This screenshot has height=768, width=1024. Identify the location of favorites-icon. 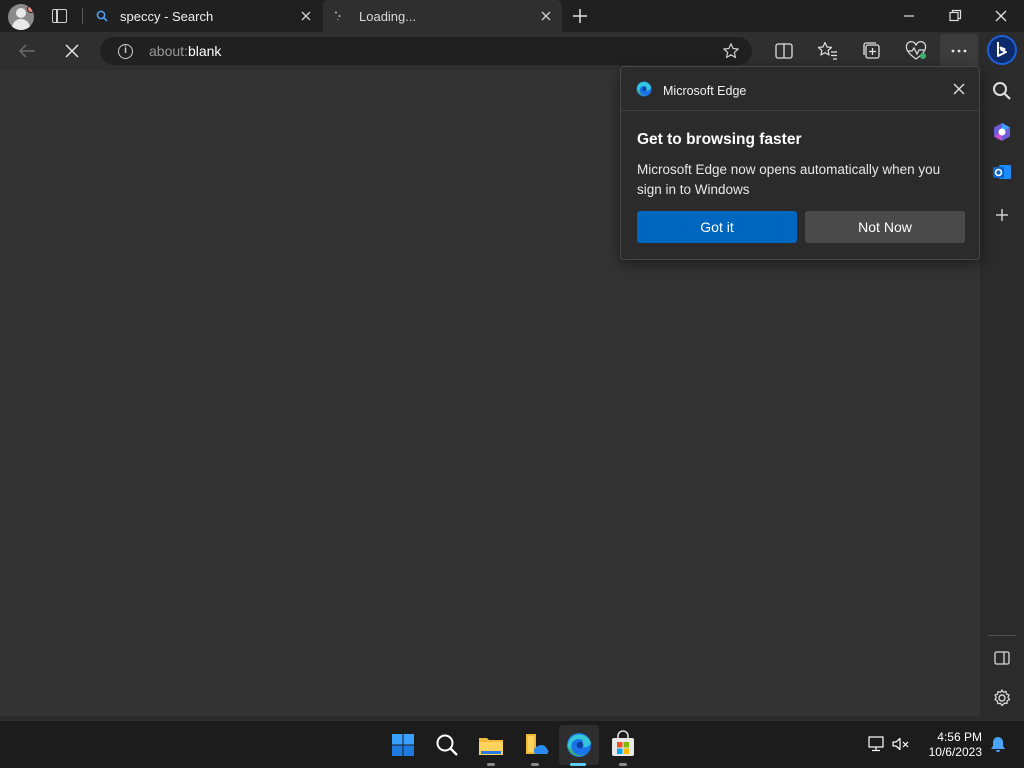
(828, 51).